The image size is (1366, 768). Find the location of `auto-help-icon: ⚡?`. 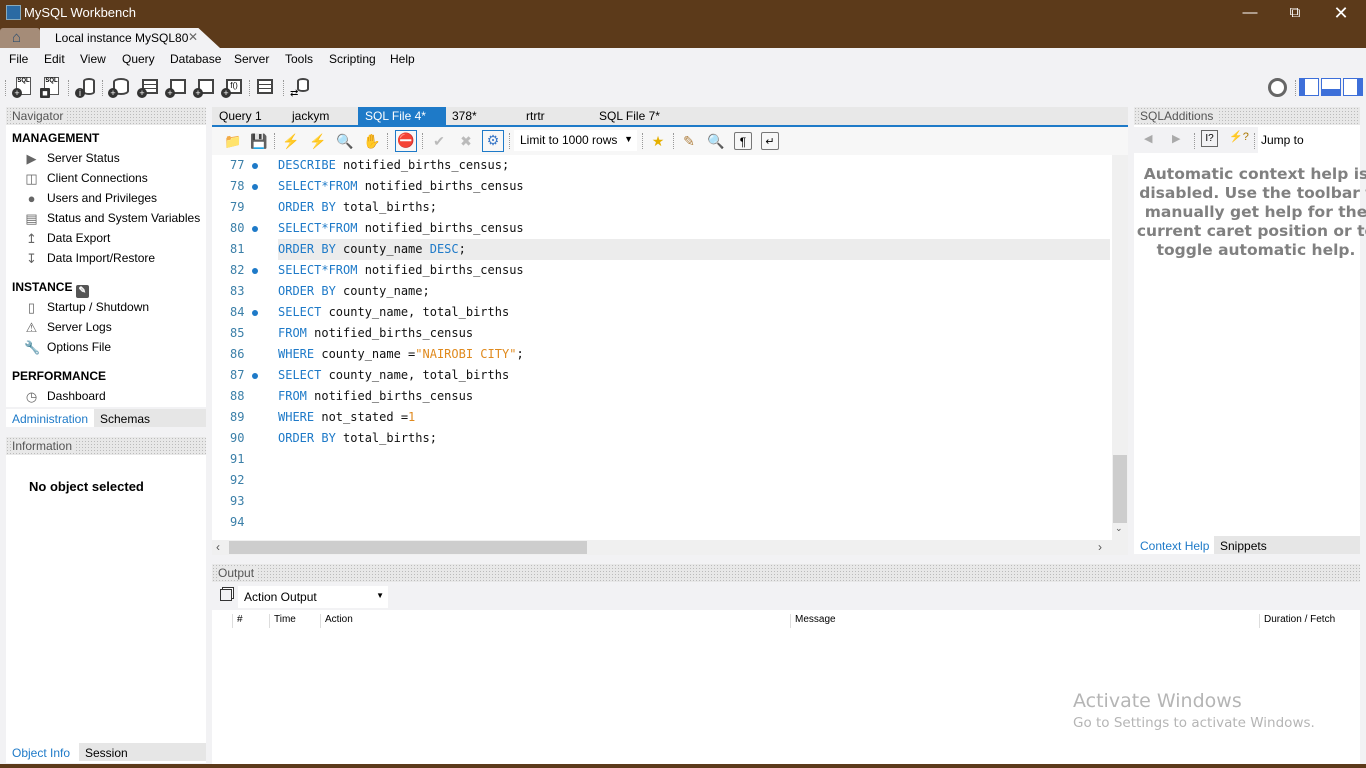

auto-help-icon: ⚡? is located at coordinates (1239, 136).